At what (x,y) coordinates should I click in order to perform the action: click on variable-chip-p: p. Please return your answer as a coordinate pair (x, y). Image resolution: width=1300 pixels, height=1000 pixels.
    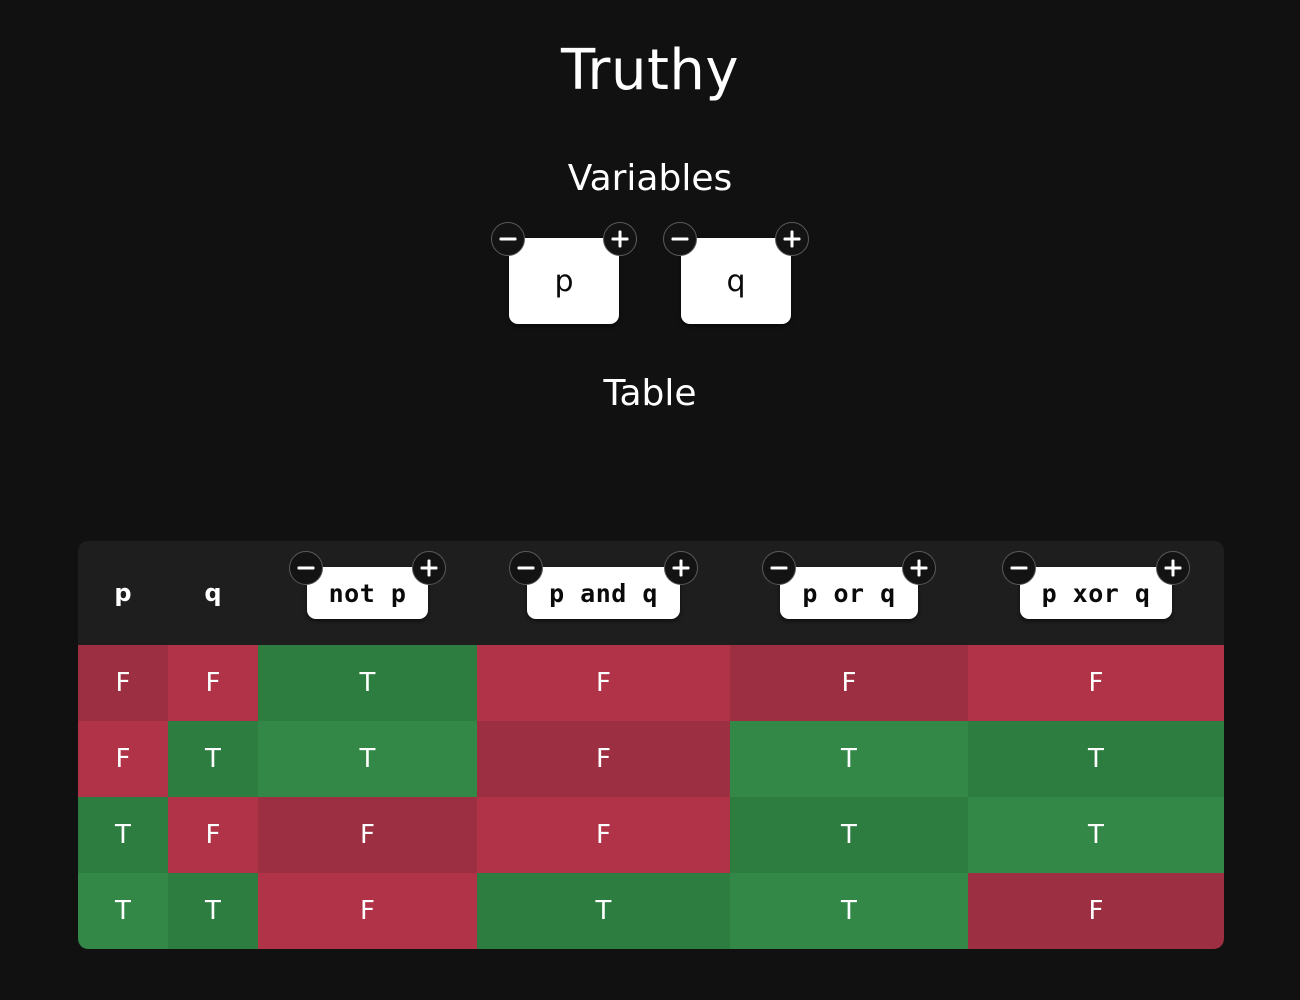
    Looking at the image, I should click on (564, 273).